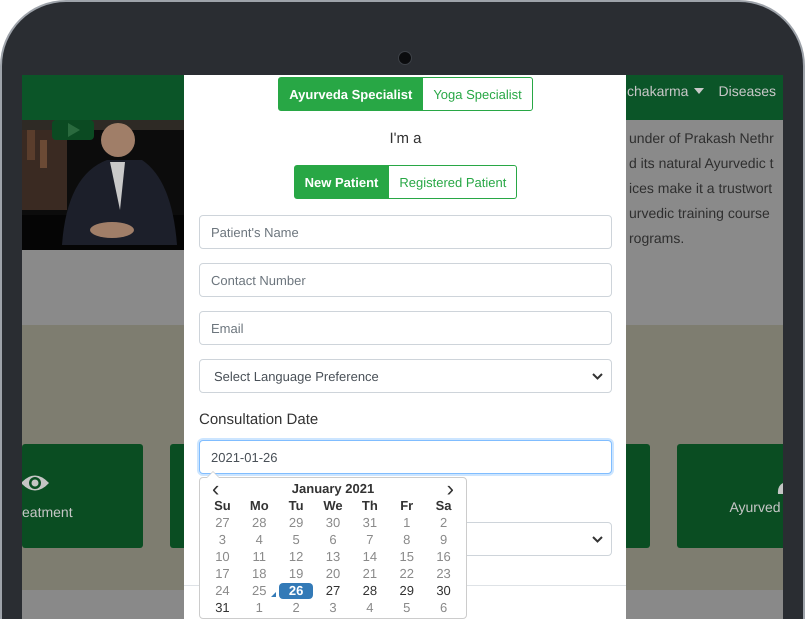 This screenshot has width=805, height=619. I want to click on camera-icon, so click(405, 58).